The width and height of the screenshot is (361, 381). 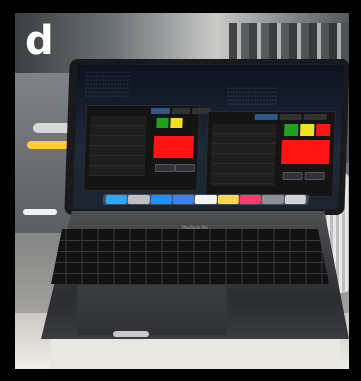 I want to click on control-panel-left, so click(x=147, y=148).